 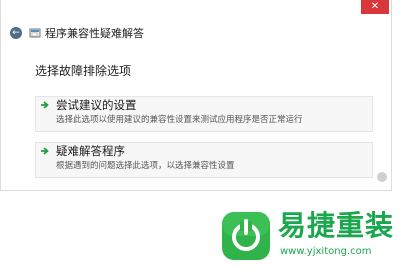 What do you see at coordinates (179, 120) in the screenshot?
I see `option-description: 选择此选项以使用建议的兼容性设置来测试应用程序是否正常运行` at bounding box center [179, 120].